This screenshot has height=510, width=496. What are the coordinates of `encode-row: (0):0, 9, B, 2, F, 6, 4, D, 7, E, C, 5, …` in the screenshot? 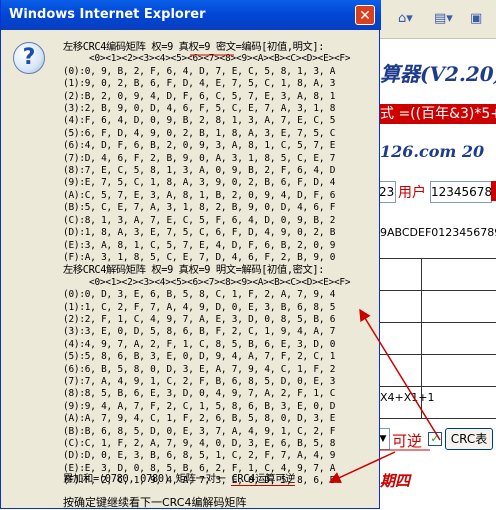 It's located at (199, 71).